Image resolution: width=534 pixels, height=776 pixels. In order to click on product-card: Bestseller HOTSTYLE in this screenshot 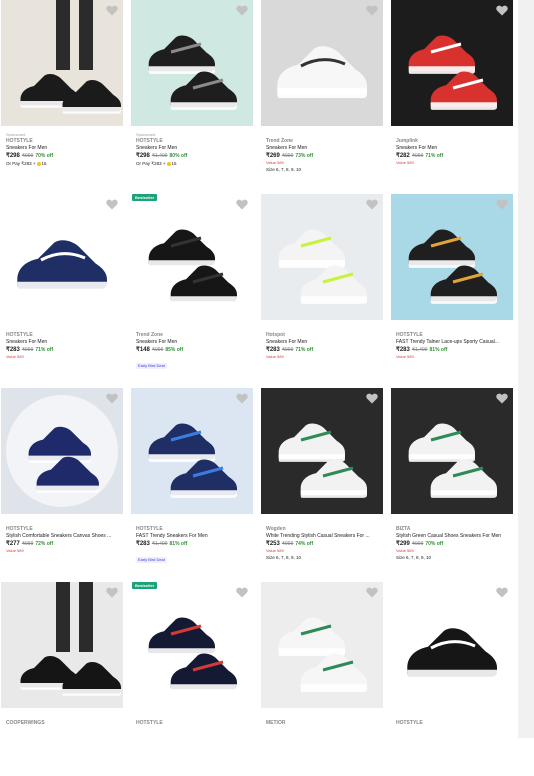, I will do `click(194, 679)`.